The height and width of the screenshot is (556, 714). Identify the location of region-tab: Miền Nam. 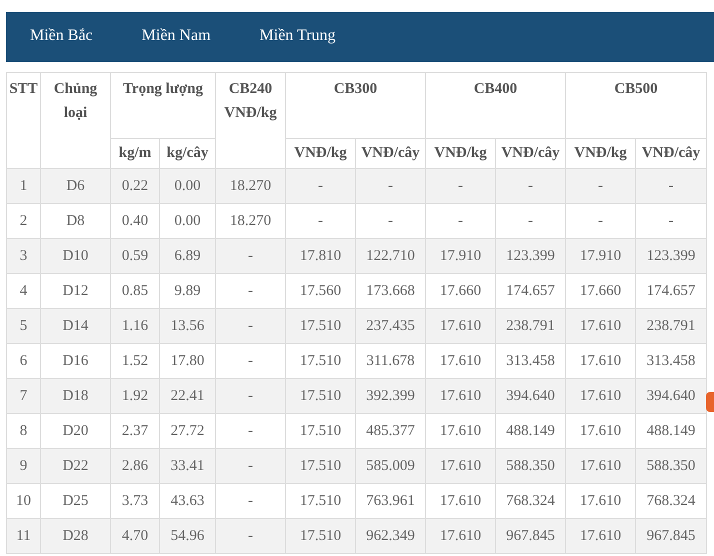
(189, 37).